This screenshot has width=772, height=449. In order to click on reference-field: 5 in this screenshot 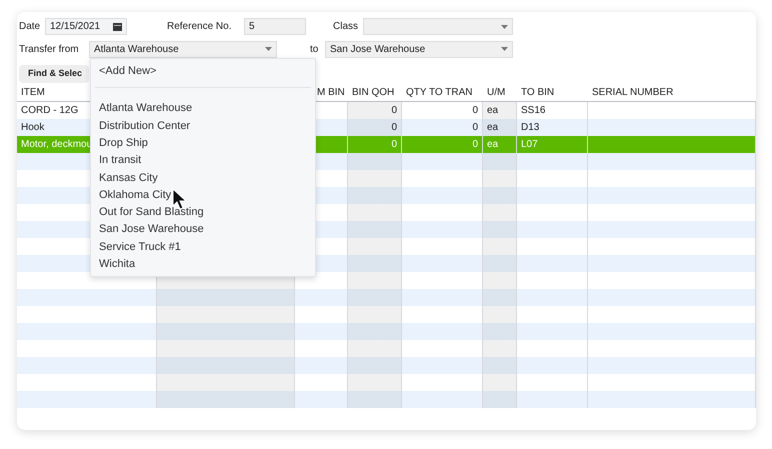, I will do `click(275, 26)`.